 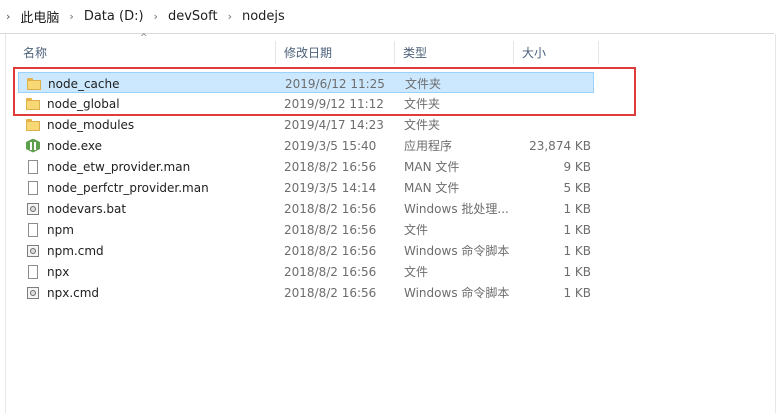 I want to click on file-name: node_modules, so click(x=91, y=124).